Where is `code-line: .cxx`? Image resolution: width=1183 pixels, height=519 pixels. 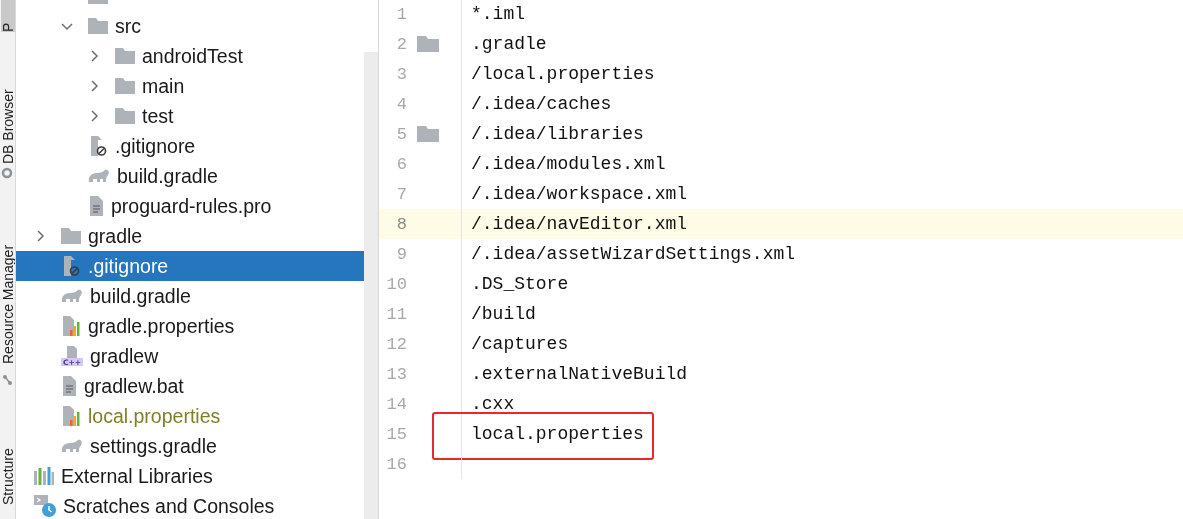
code-line: .cxx is located at coordinates (493, 404).